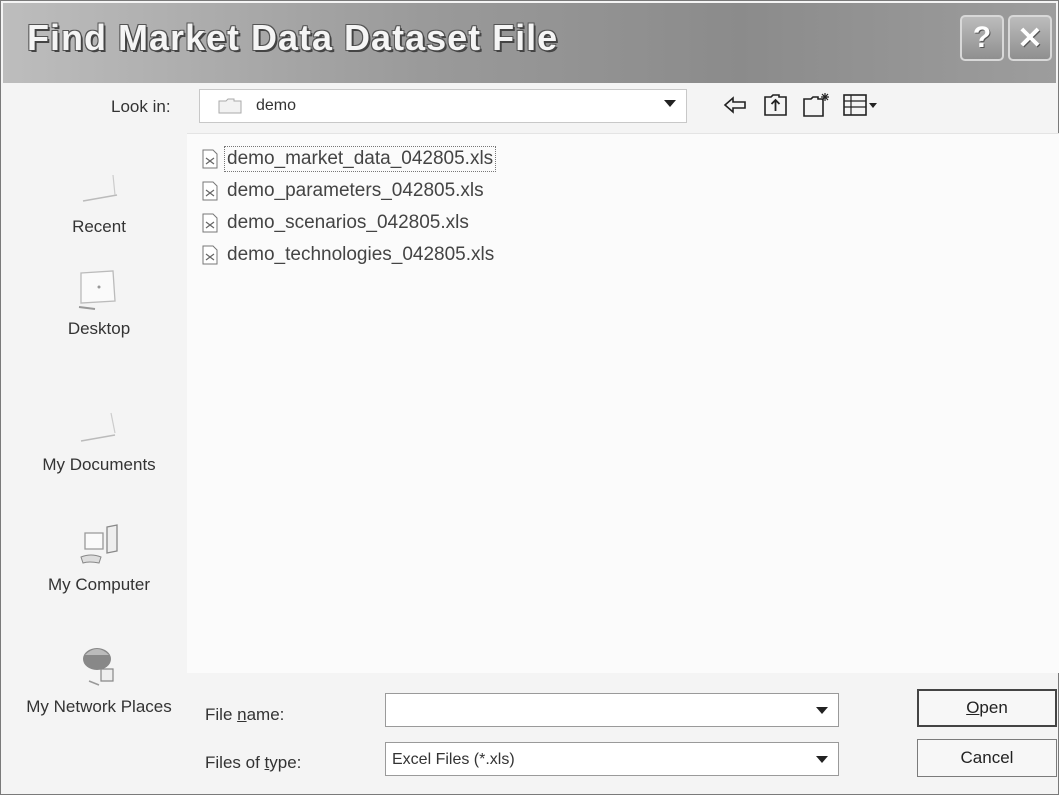 Image resolution: width=1061 pixels, height=797 pixels. Describe the element at coordinates (230, 106) in the screenshot. I see `folder-icon` at that location.